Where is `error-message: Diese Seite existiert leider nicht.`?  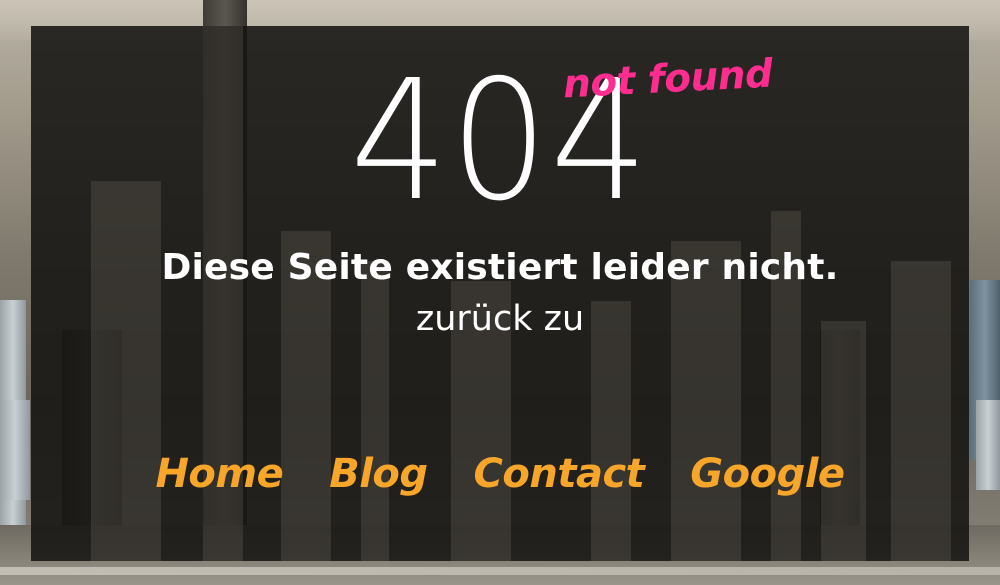
error-message: Diese Seite existiert leider nicht. is located at coordinates (500, 267).